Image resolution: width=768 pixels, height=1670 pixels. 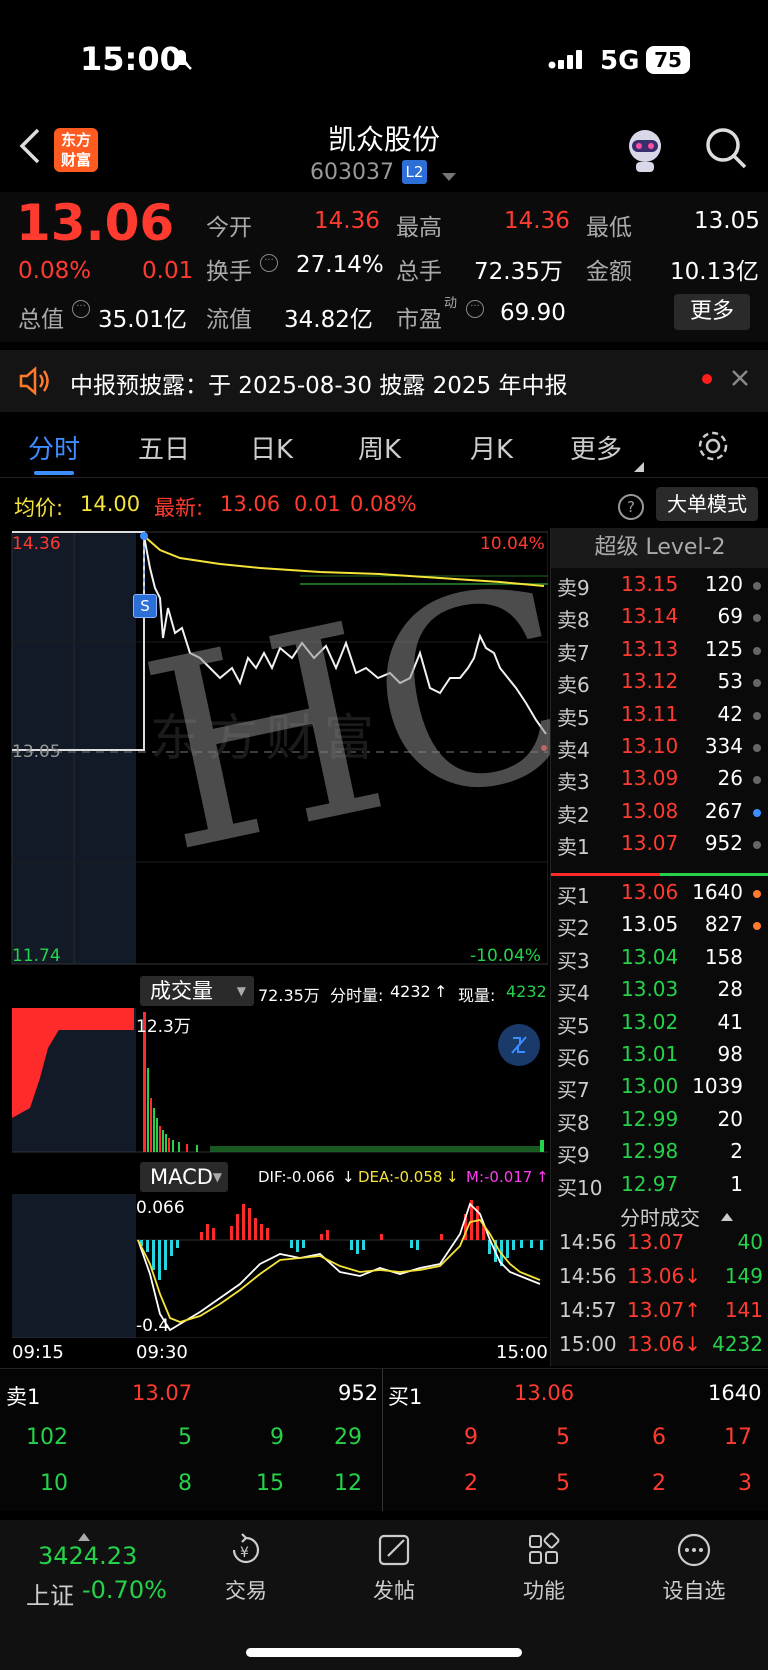 What do you see at coordinates (246, 1567) in the screenshot?
I see `nav-trade: ¥ 交易` at bounding box center [246, 1567].